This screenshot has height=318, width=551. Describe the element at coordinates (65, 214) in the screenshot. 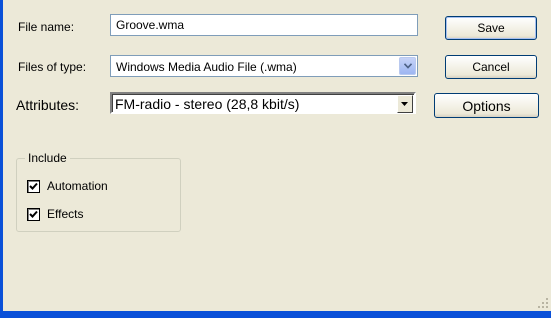

I see `effects-label: Effects` at that location.